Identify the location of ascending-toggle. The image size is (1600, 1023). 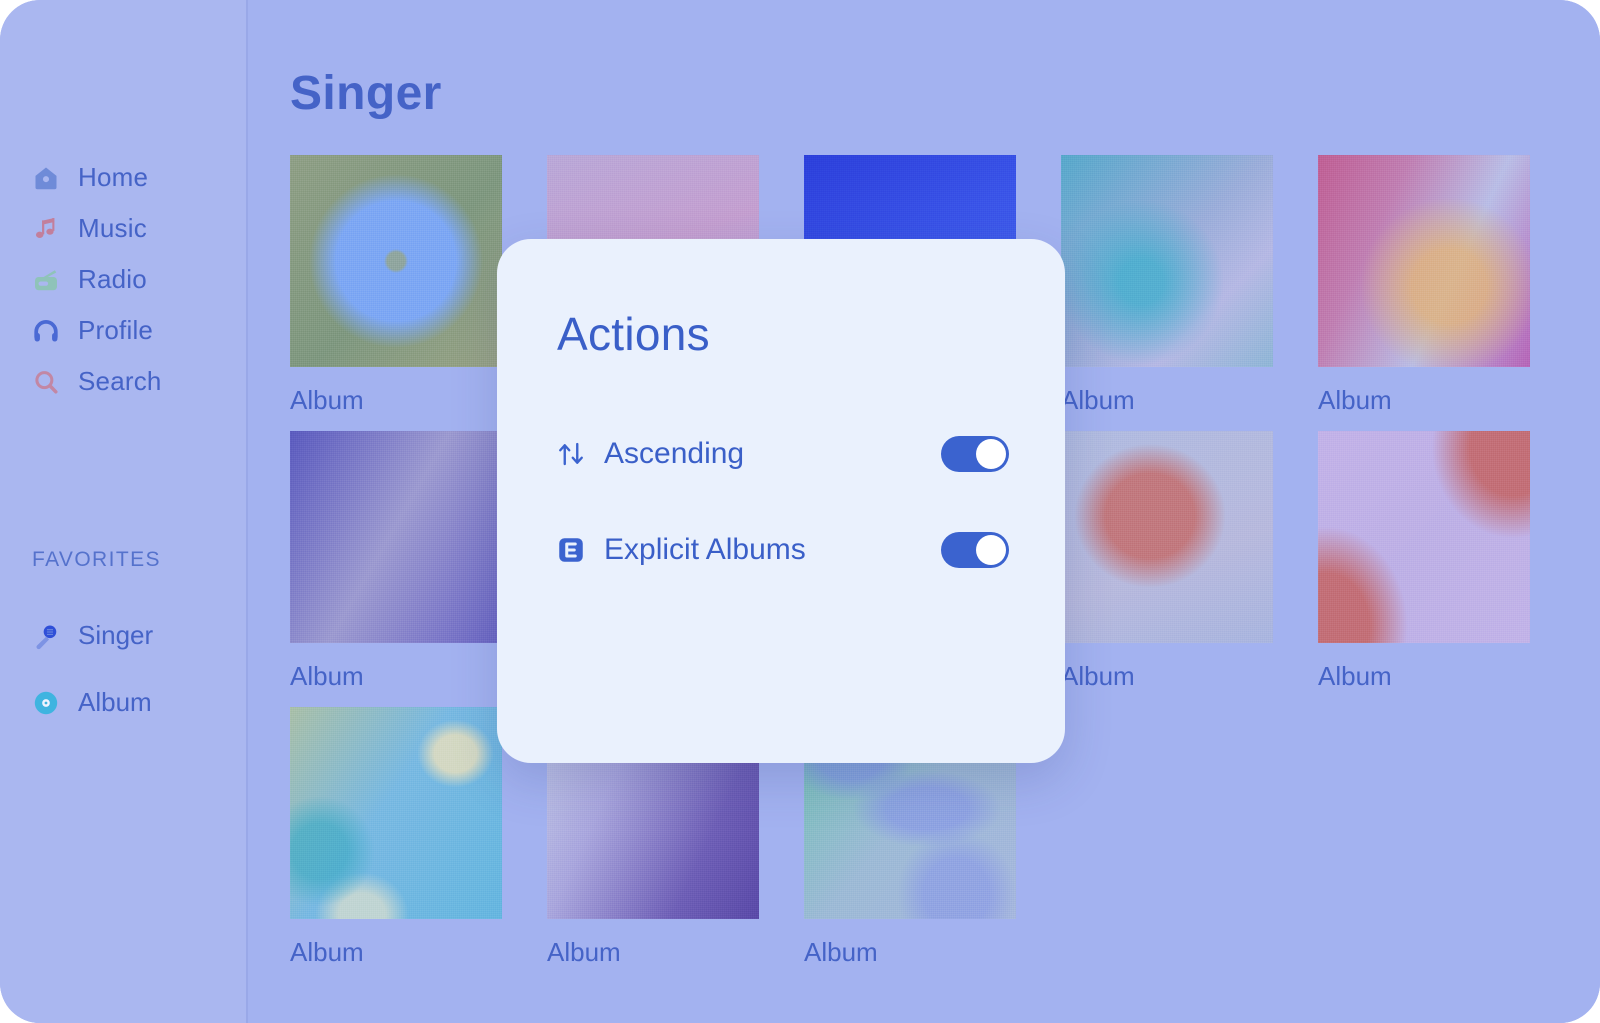
(975, 454).